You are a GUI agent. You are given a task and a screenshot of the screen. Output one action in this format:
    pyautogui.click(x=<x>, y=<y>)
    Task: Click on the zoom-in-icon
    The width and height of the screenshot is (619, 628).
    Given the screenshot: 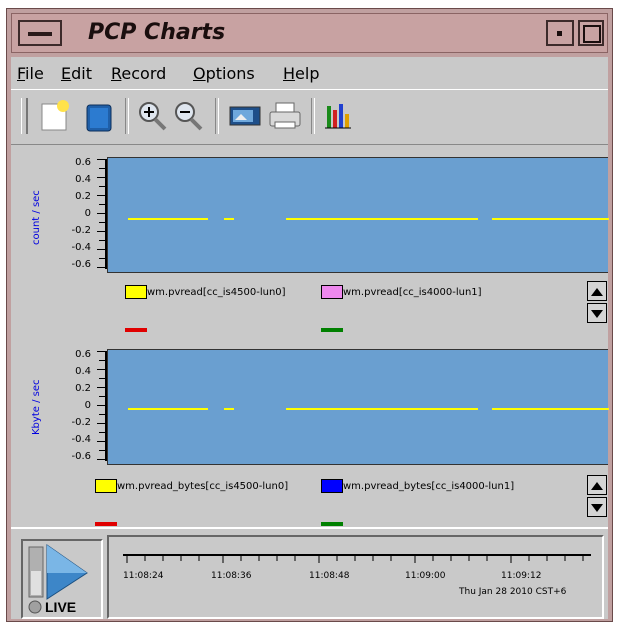 What is the action you would take?
    pyautogui.click(x=153, y=116)
    